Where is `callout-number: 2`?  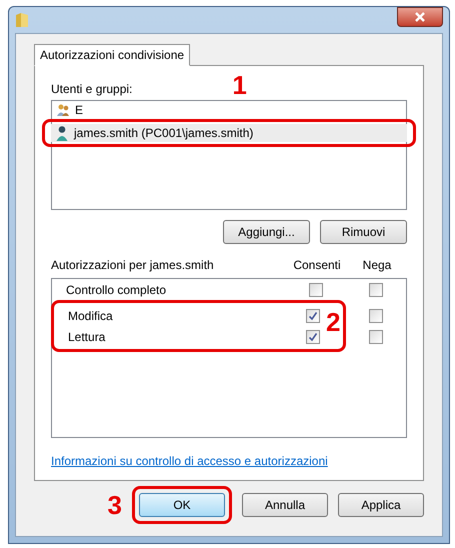 callout-number: 2 is located at coordinates (333, 322).